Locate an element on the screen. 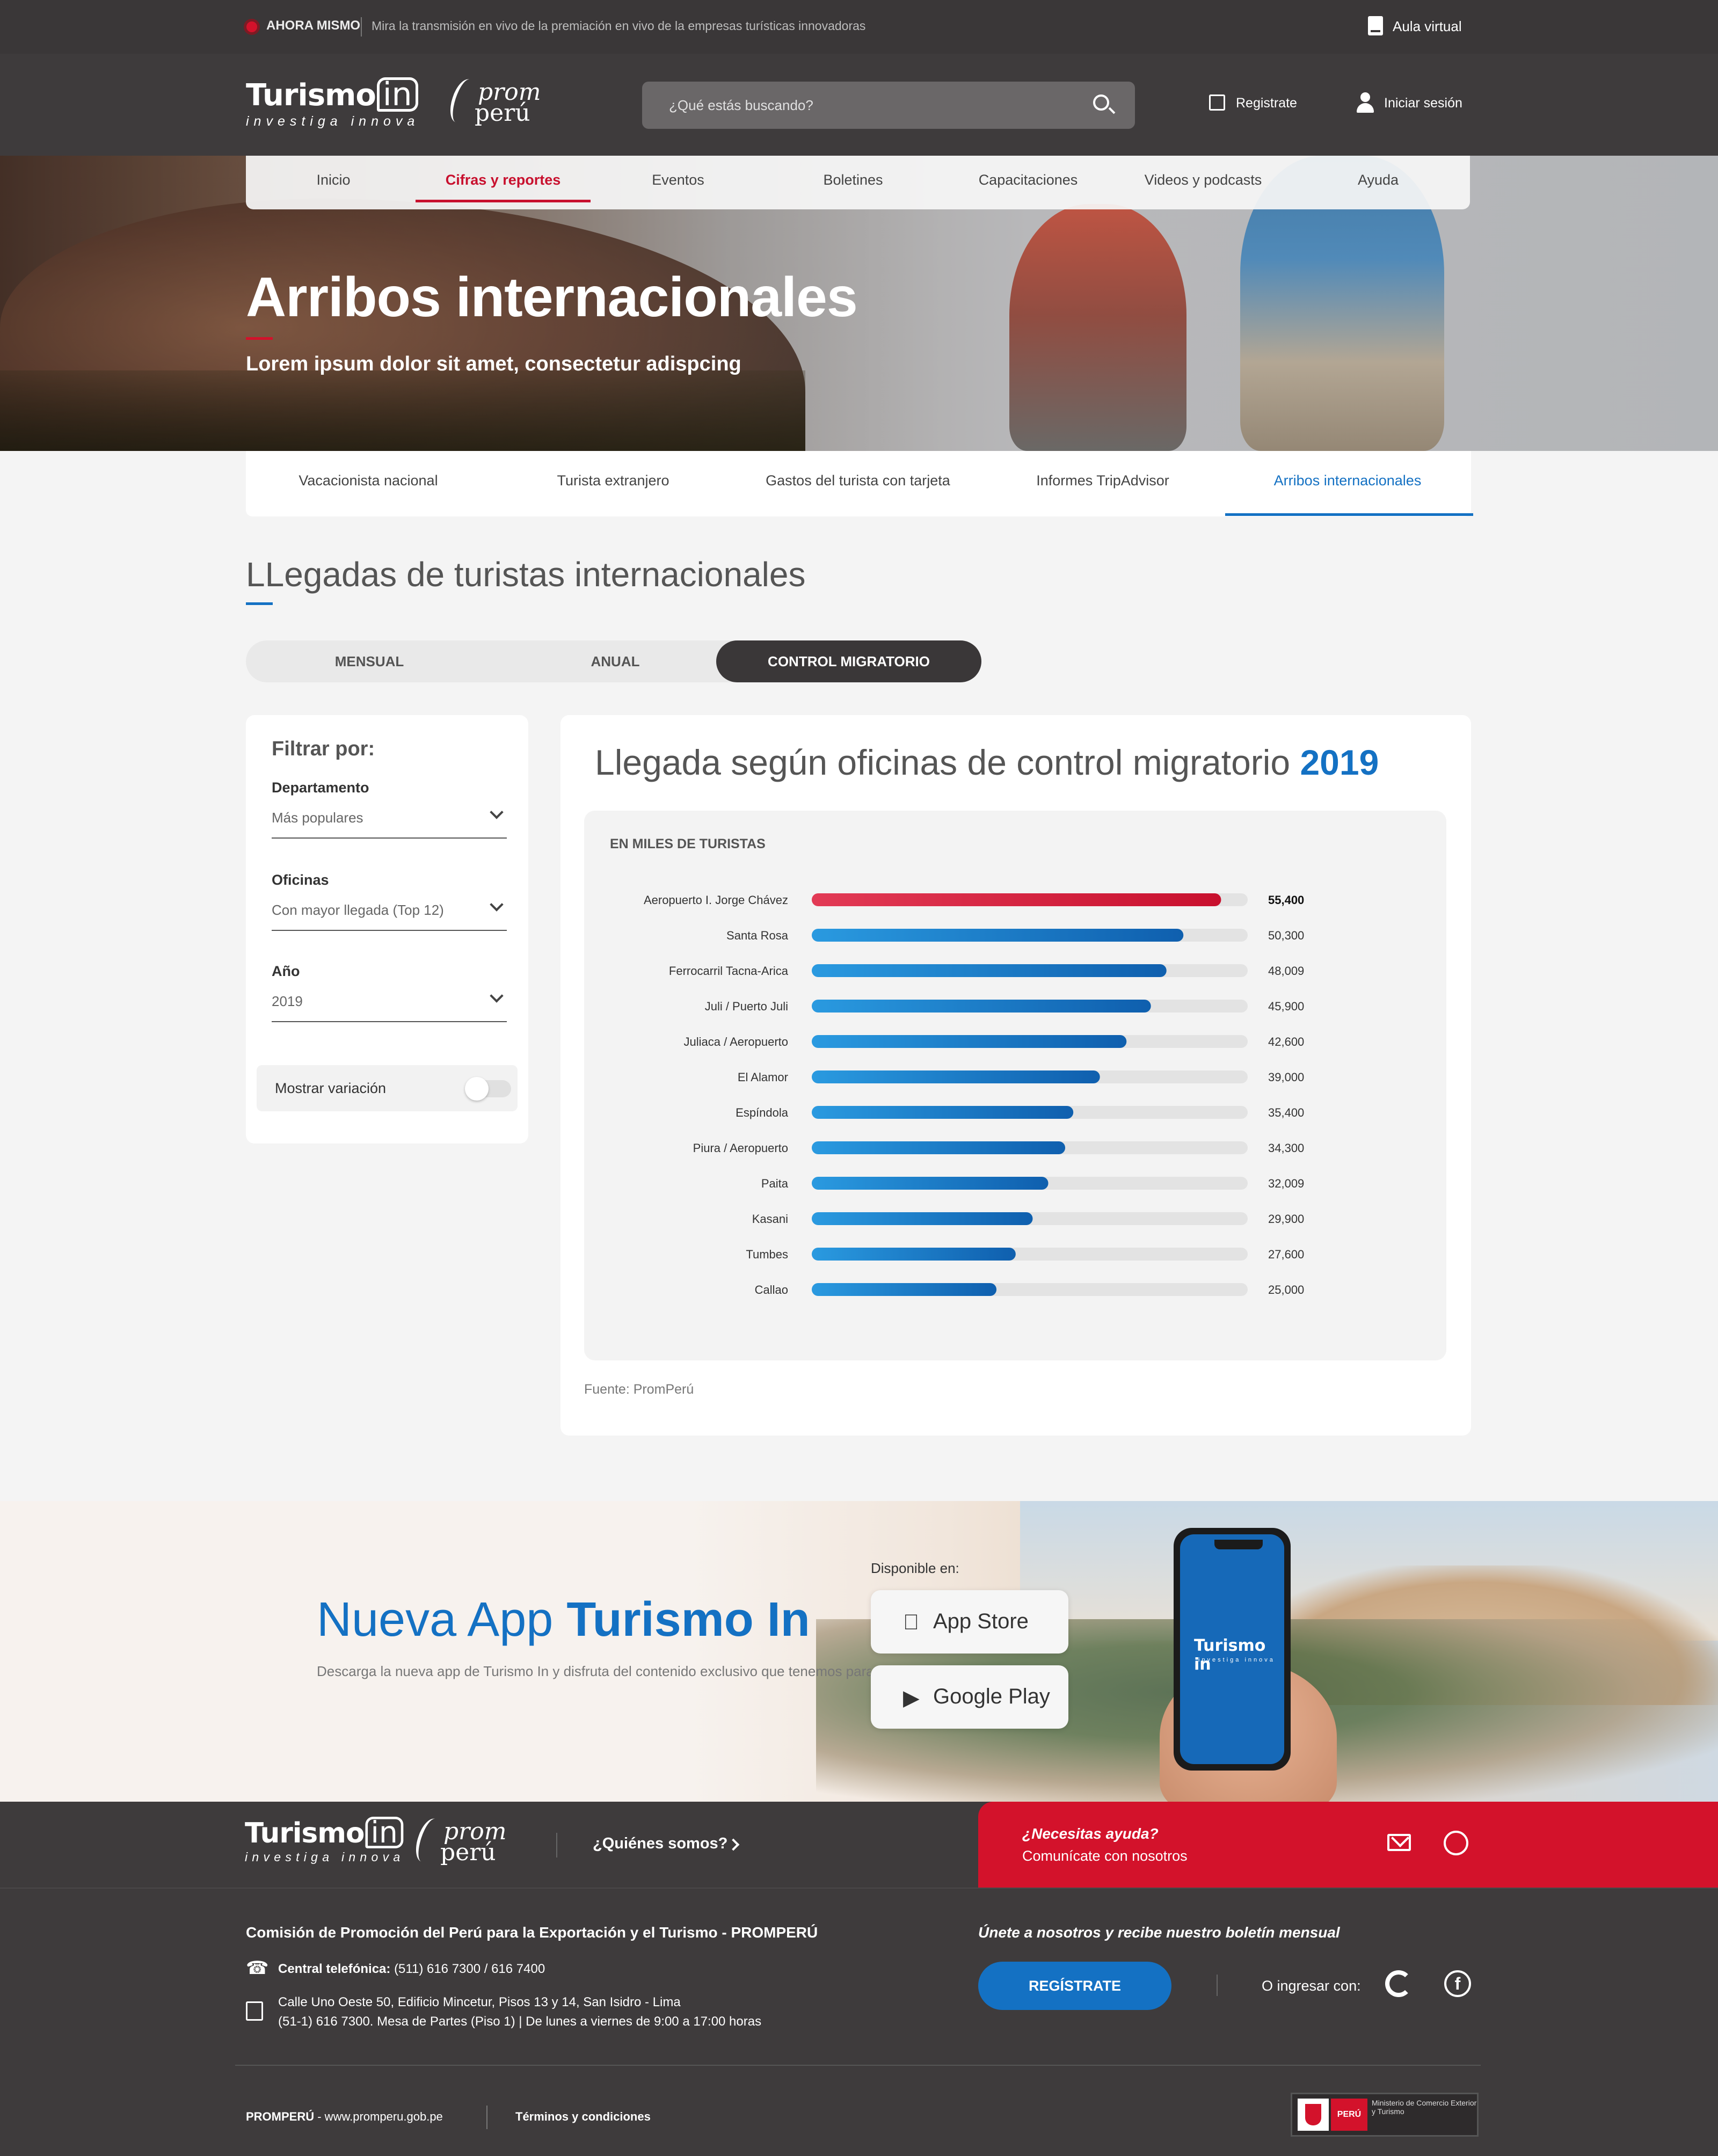  promo-title-b: Turismo In is located at coordinates (688, 1620).